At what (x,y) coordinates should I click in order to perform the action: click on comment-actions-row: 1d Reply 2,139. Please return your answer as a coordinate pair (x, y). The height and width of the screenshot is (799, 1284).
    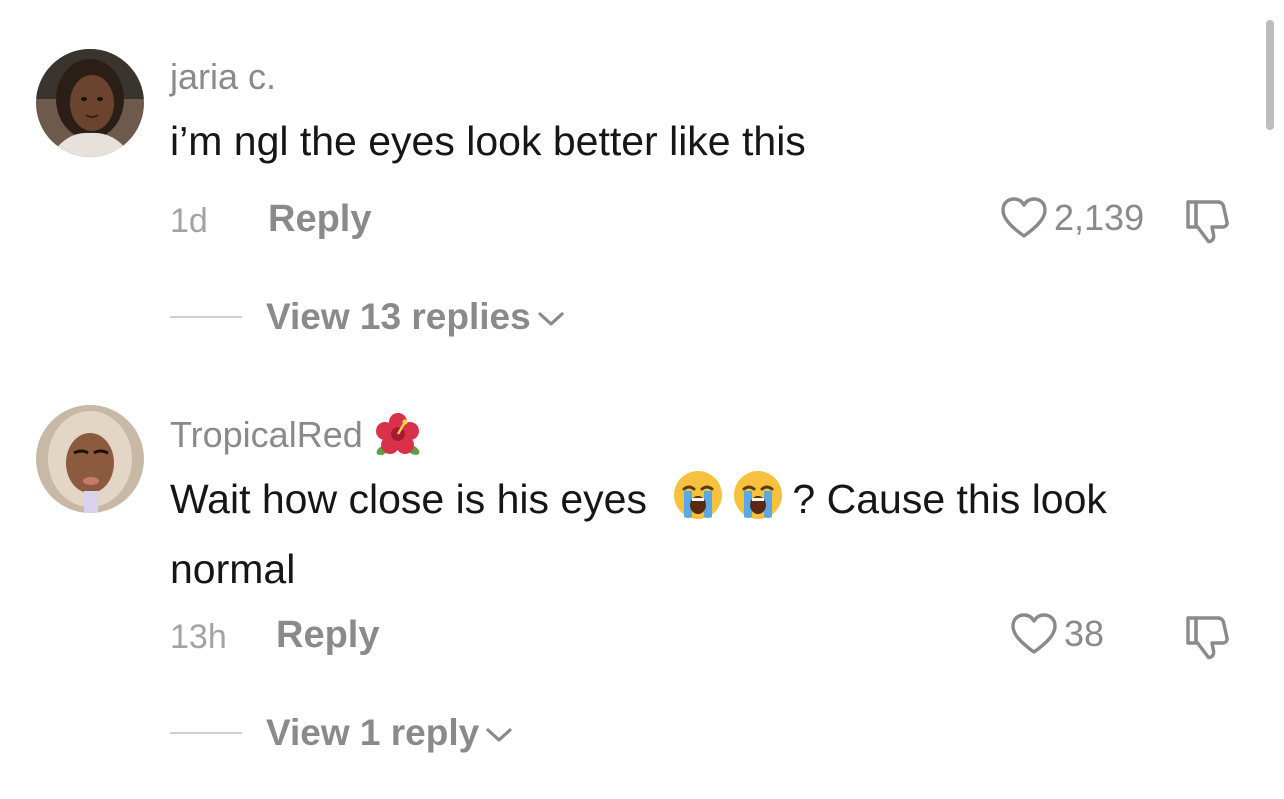
    Looking at the image, I should click on (709, 221).